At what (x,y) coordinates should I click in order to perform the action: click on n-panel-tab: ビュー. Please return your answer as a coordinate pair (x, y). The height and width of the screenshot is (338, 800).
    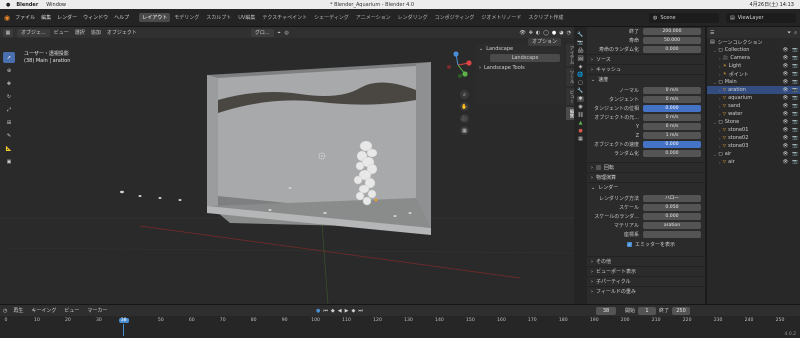
    Looking at the image, I should click on (570, 96).